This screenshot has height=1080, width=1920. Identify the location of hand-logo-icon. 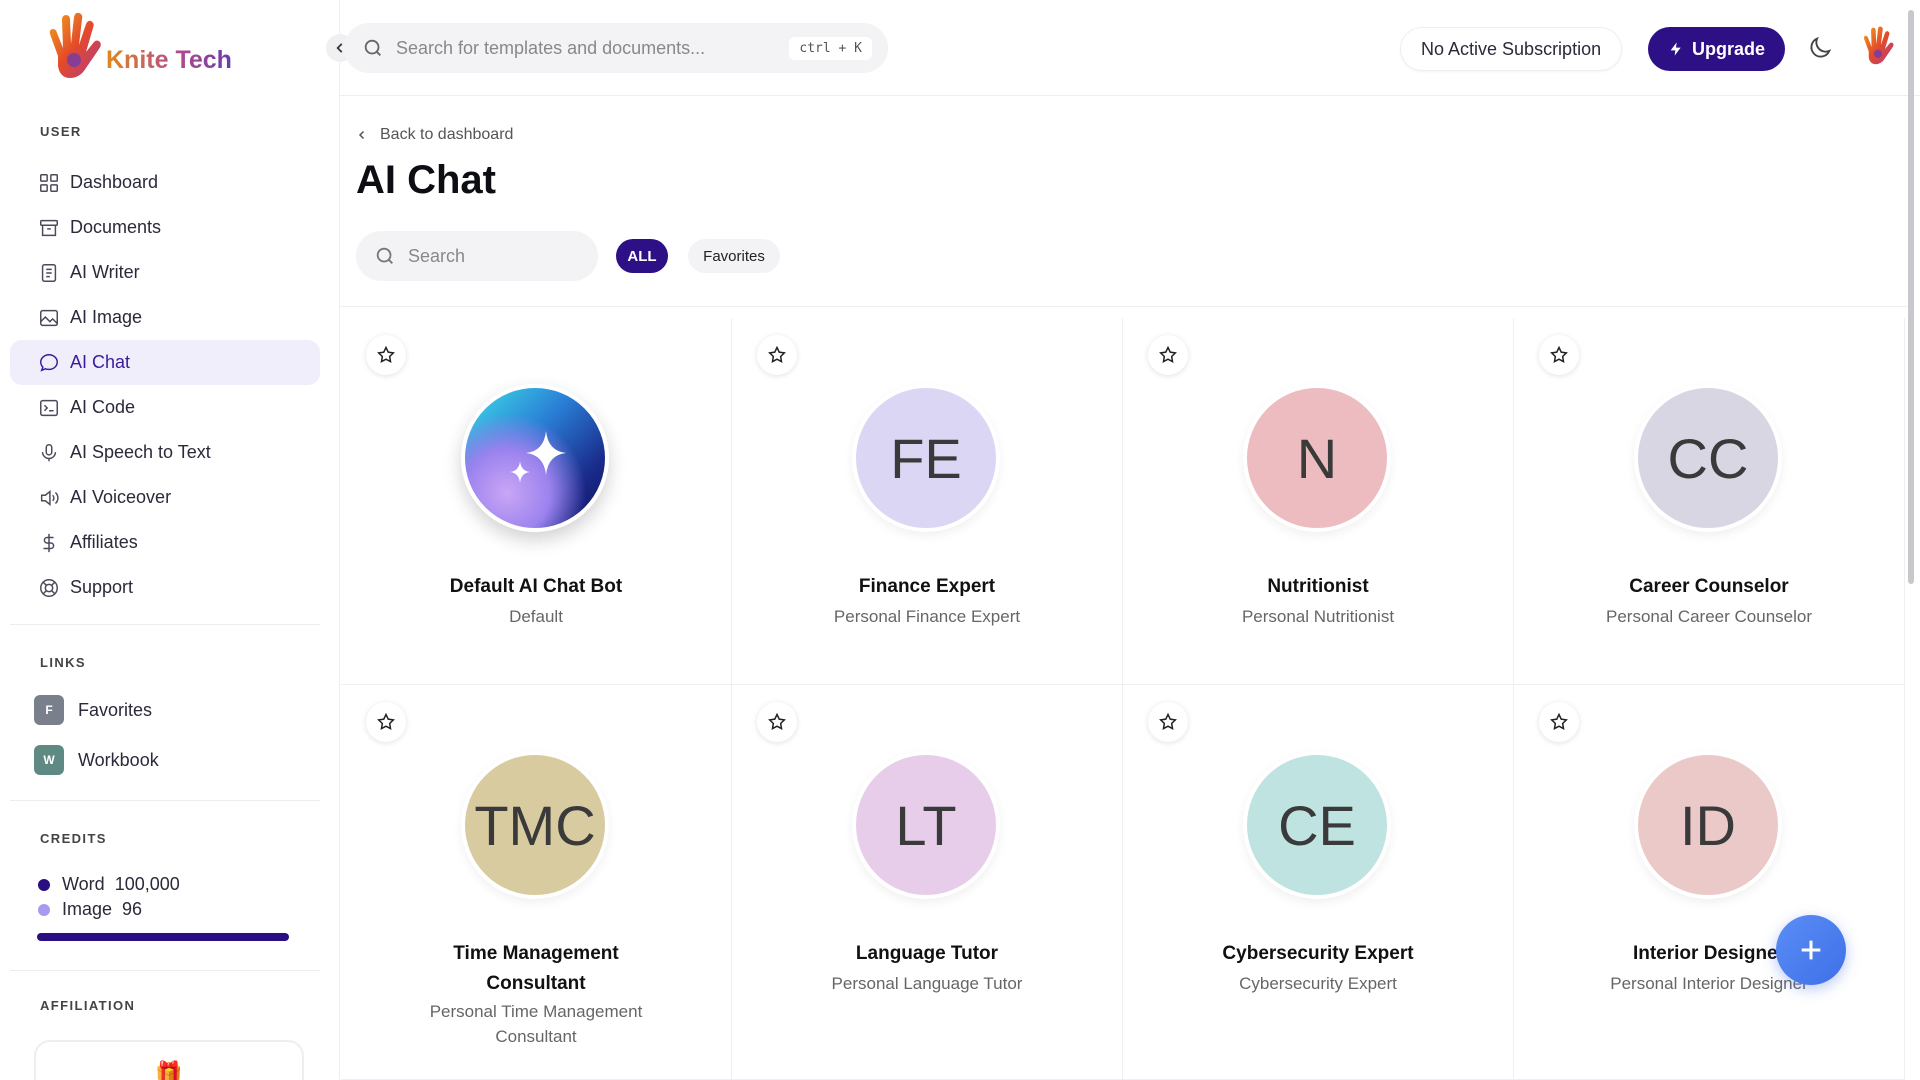
(75, 45).